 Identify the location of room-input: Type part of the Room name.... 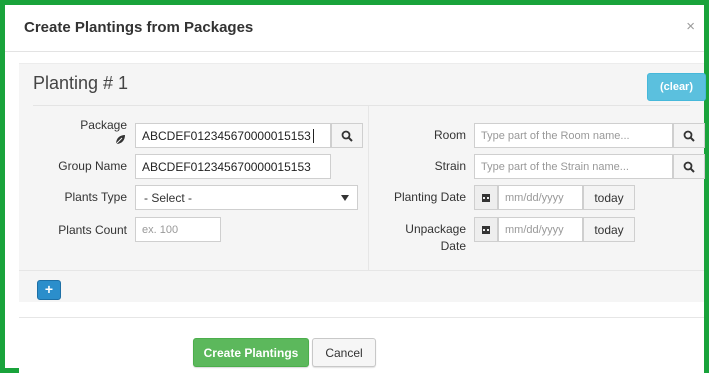
(573, 135).